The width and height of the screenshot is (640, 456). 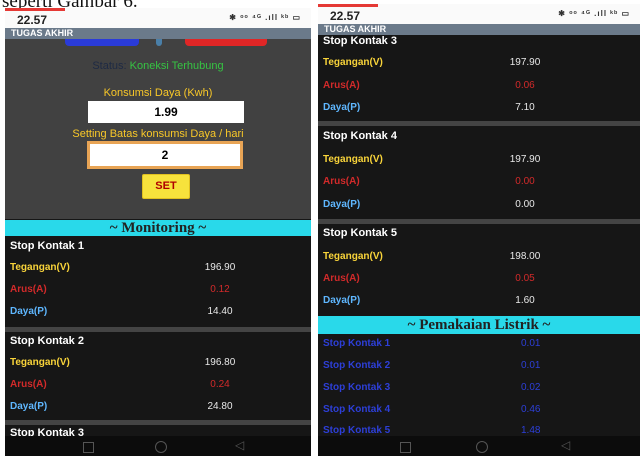 What do you see at coordinates (158, 134) in the screenshot?
I see `setting-label: Setting Batas konsumsi Daya / hari` at bounding box center [158, 134].